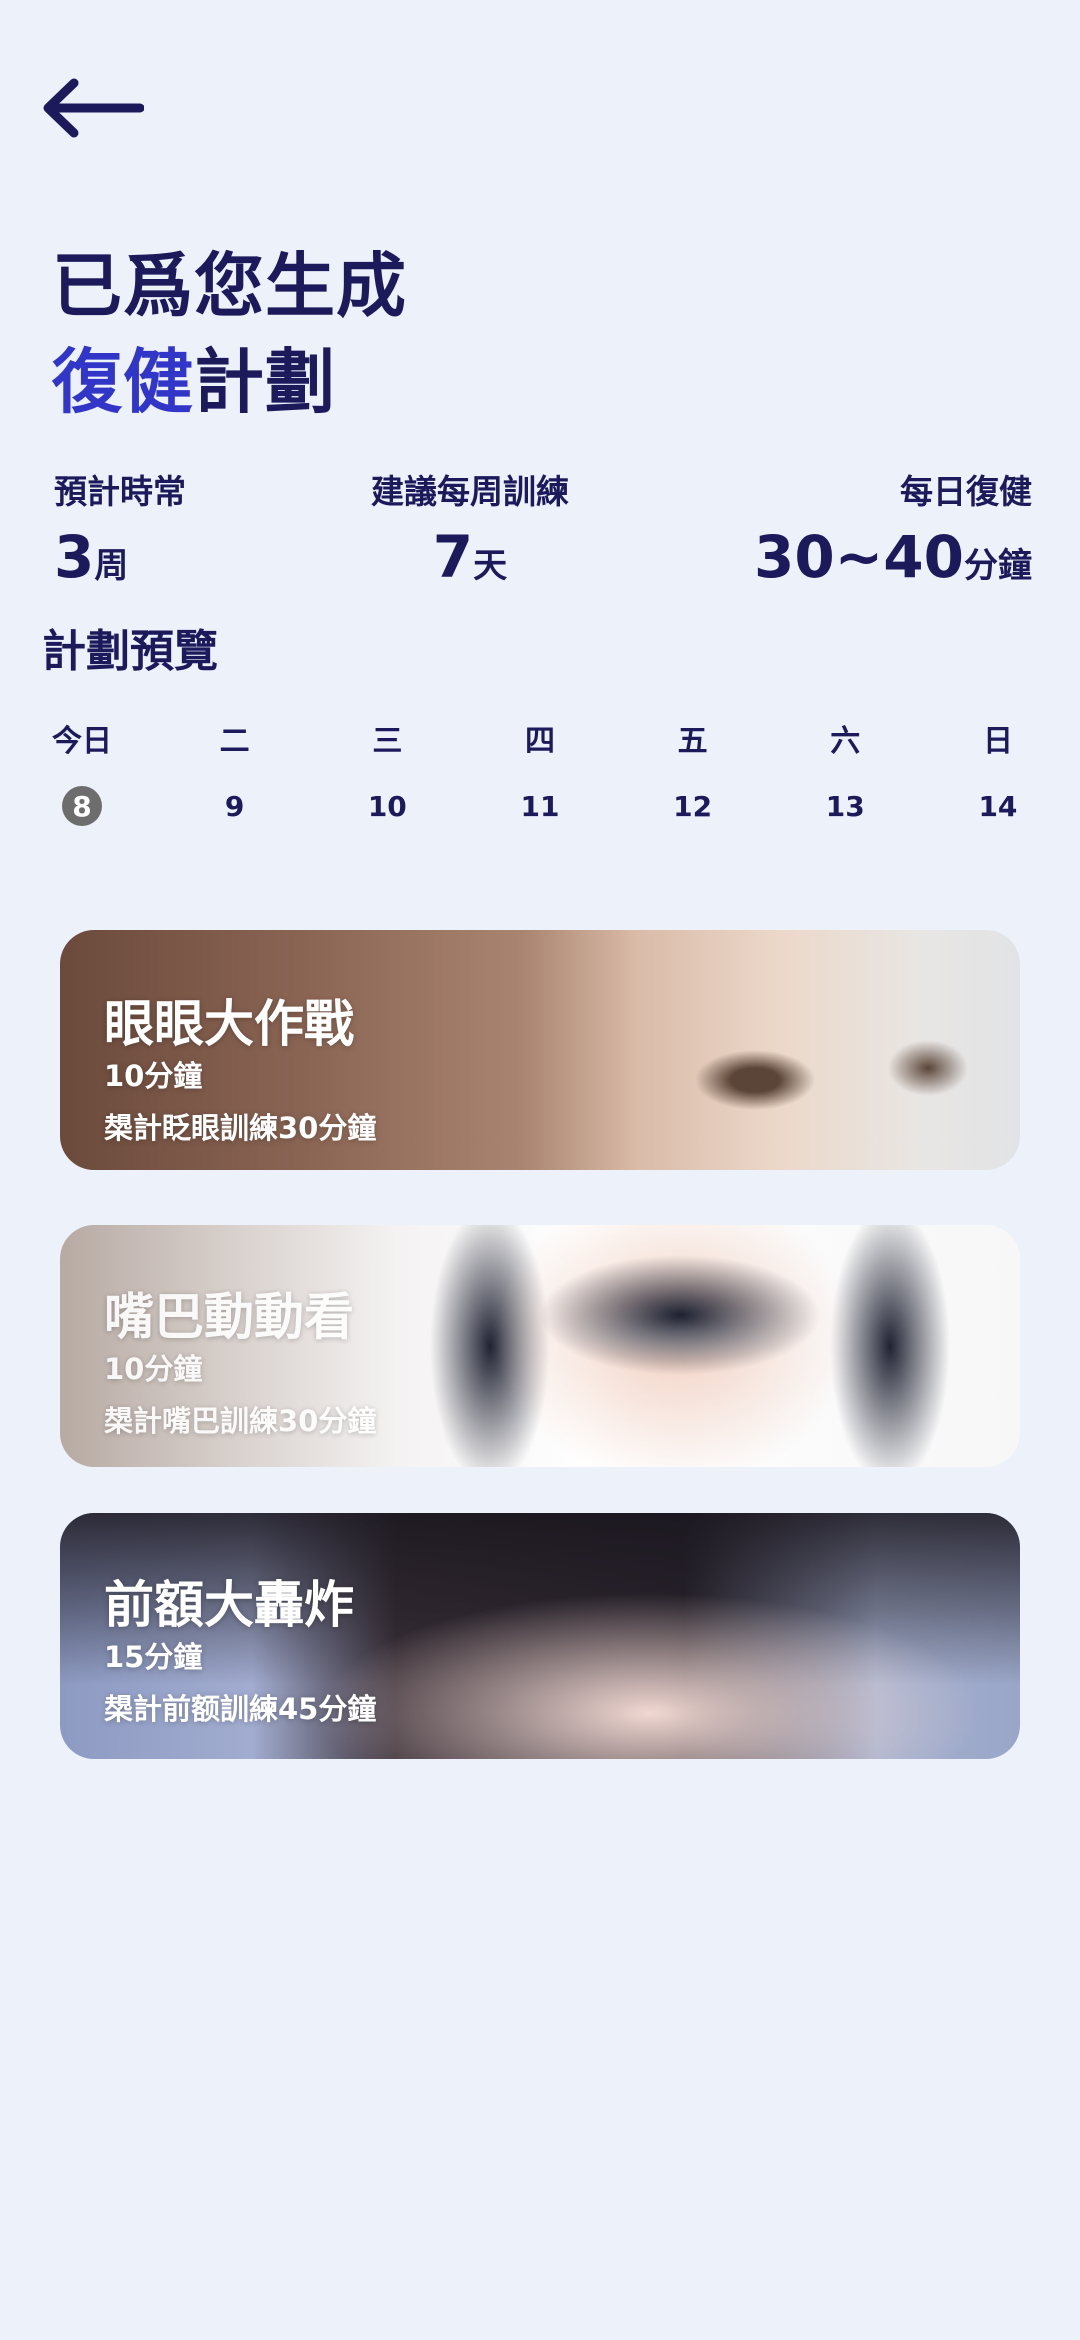 The height and width of the screenshot is (2340, 1080). What do you see at coordinates (387, 773) in the screenshot?
I see `day-item: 三 10` at bounding box center [387, 773].